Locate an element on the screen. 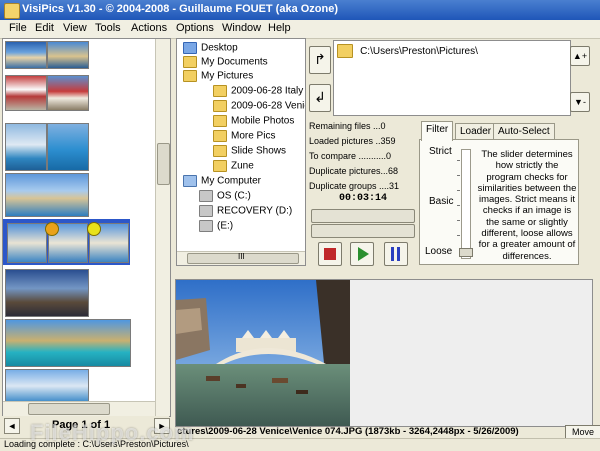 The width and height of the screenshot is (600, 451). play-icon is located at coordinates (363, 254).